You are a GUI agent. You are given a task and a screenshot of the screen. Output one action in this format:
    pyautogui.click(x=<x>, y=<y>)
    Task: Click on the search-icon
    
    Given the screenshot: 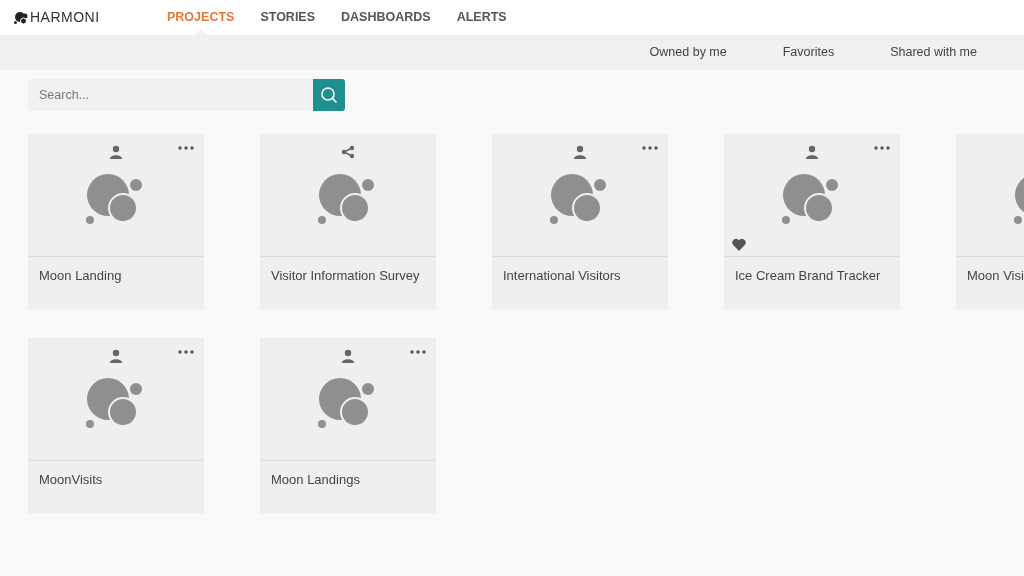 What is the action you would take?
    pyautogui.click(x=329, y=95)
    